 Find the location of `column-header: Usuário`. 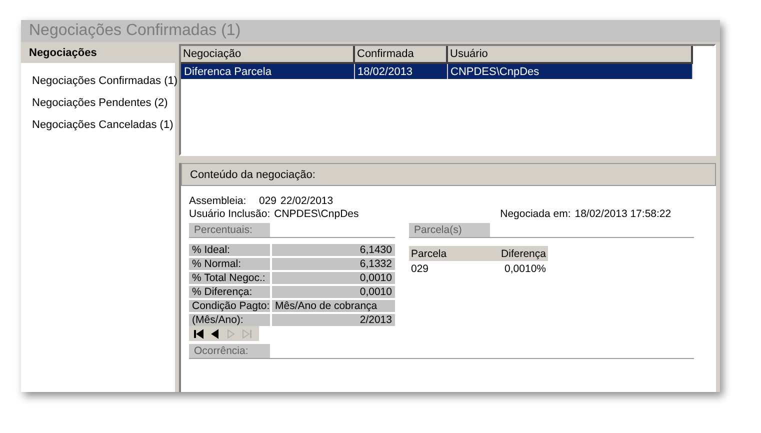

column-header: Usuário is located at coordinates (569, 54).